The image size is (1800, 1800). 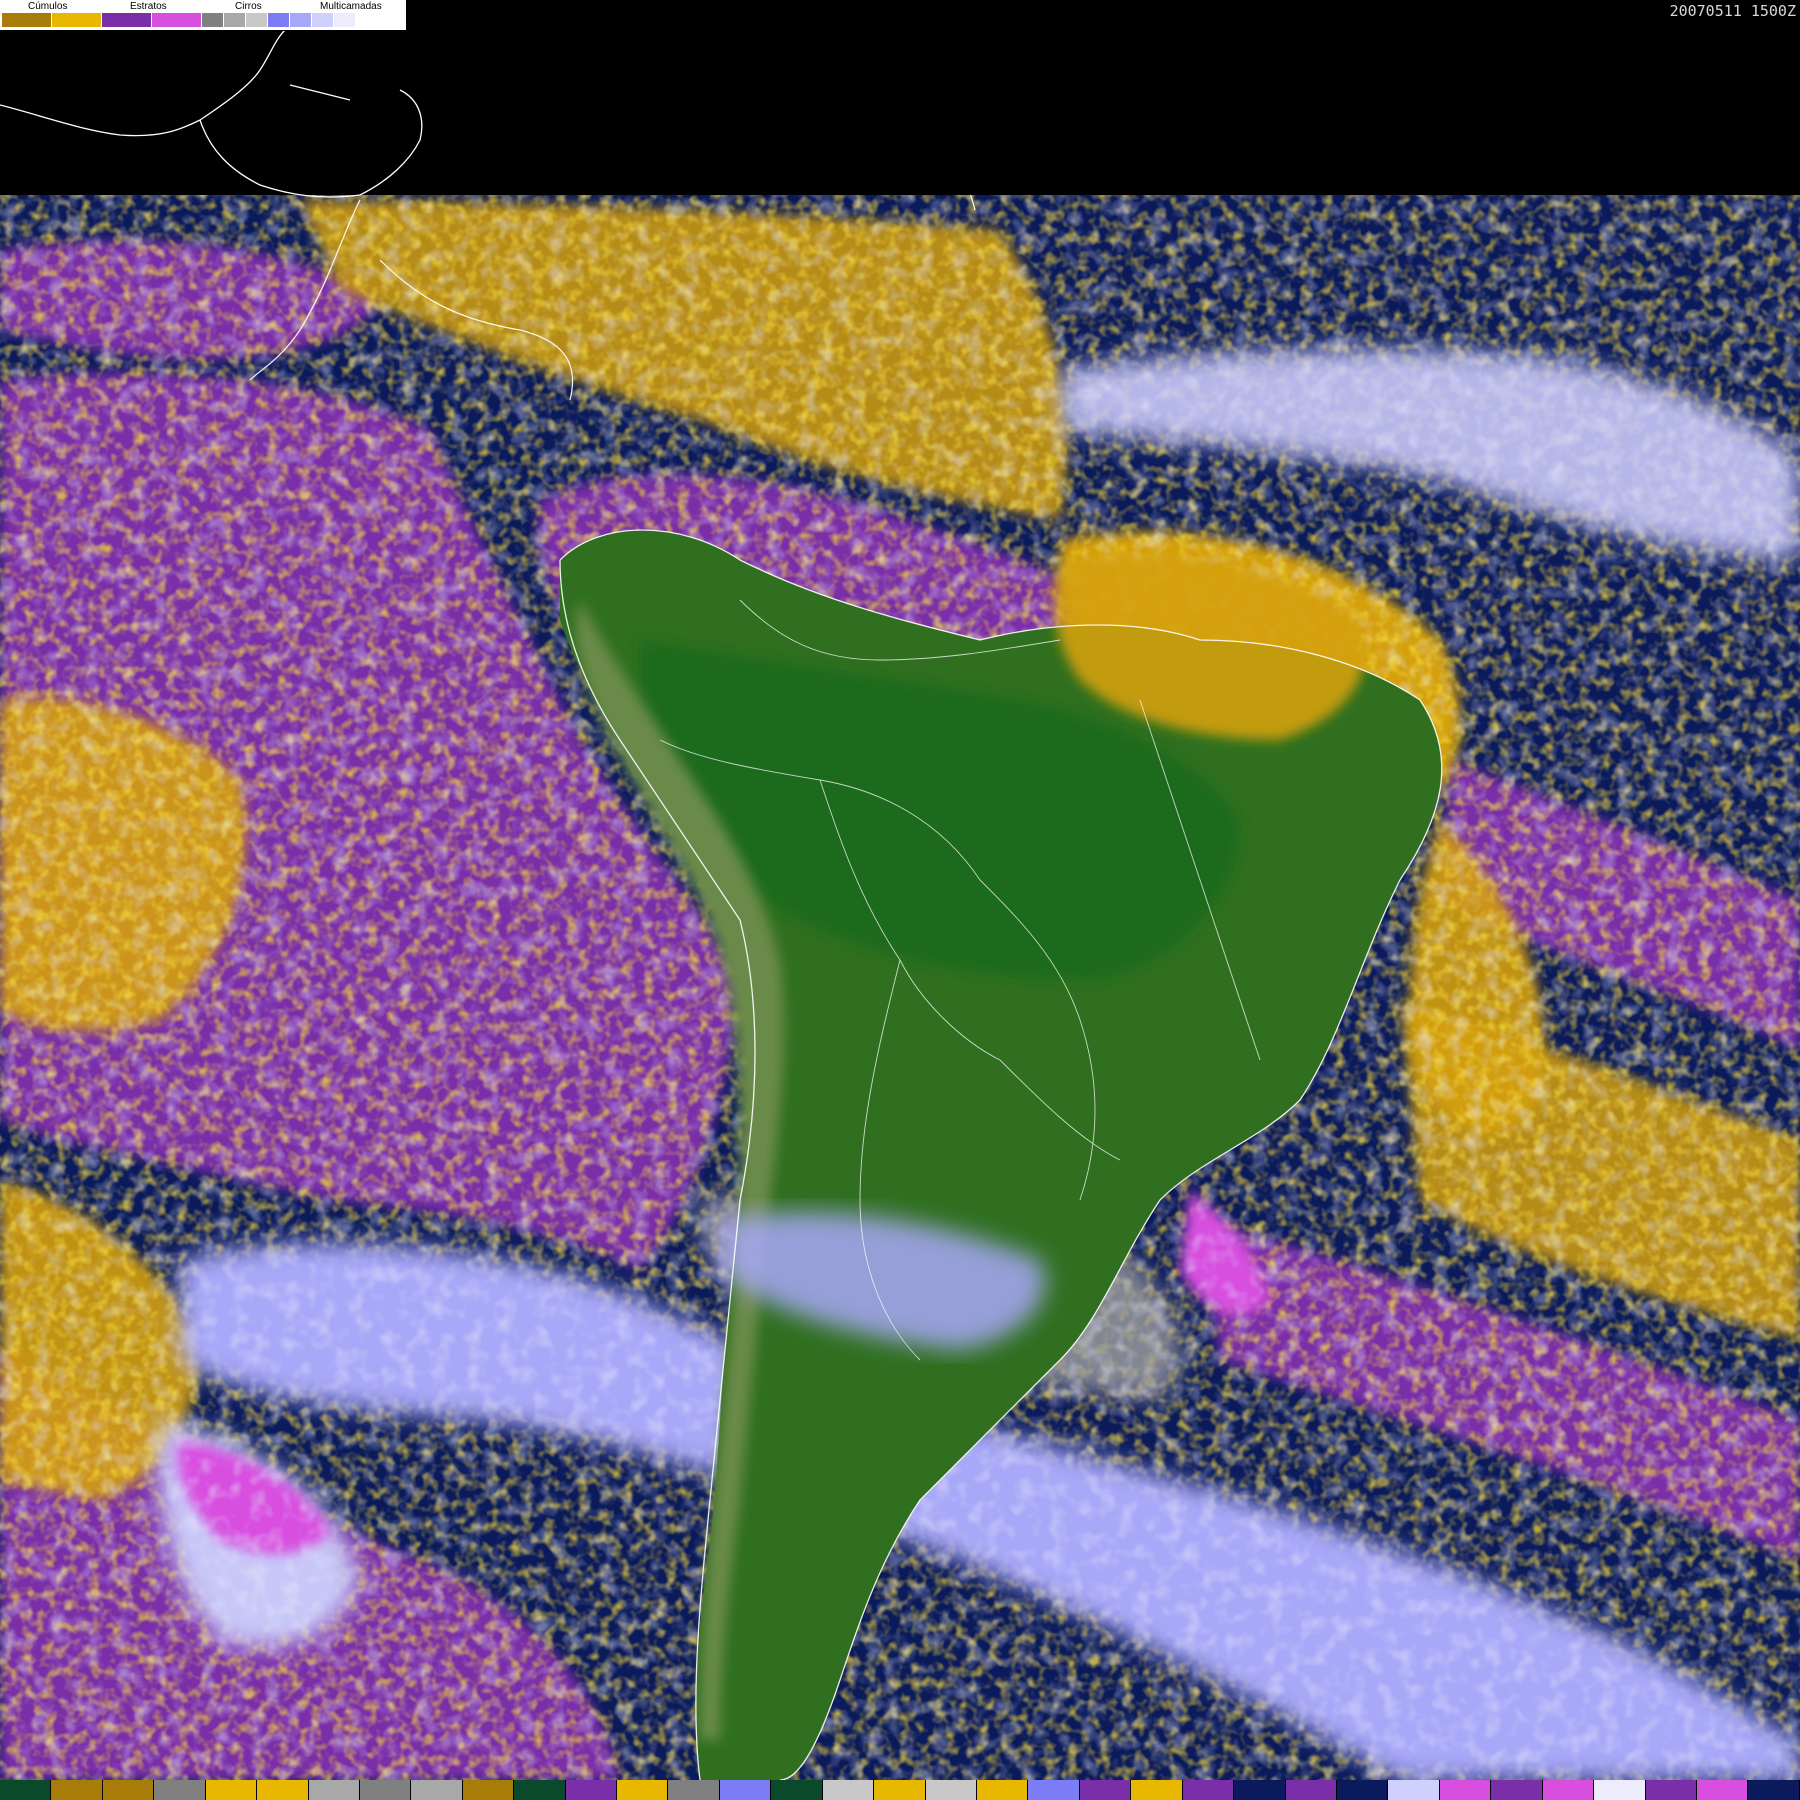 What do you see at coordinates (351, 6) in the screenshot?
I see `legend-label-multicamadas: Multicamadas` at bounding box center [351, 6].